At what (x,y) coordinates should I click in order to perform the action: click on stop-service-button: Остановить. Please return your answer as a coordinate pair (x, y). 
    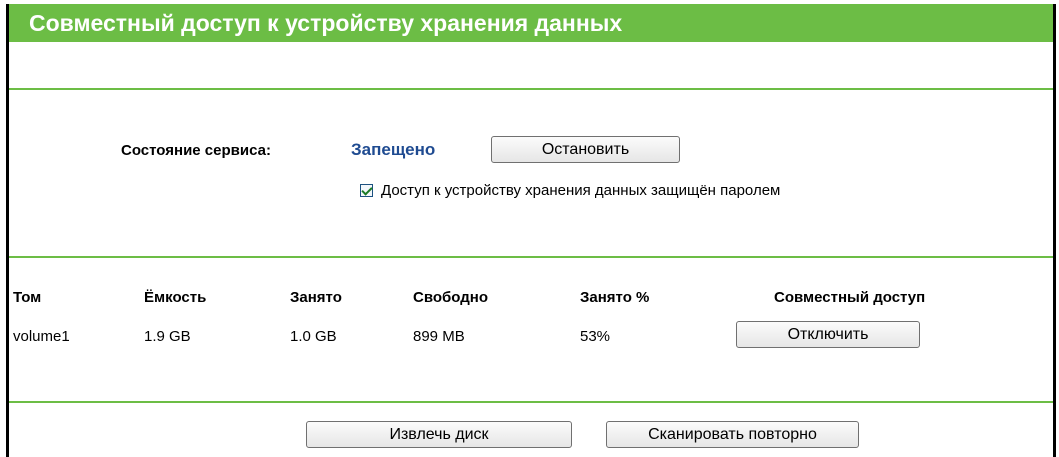
    Looking at the image, I should click on (585, 149).